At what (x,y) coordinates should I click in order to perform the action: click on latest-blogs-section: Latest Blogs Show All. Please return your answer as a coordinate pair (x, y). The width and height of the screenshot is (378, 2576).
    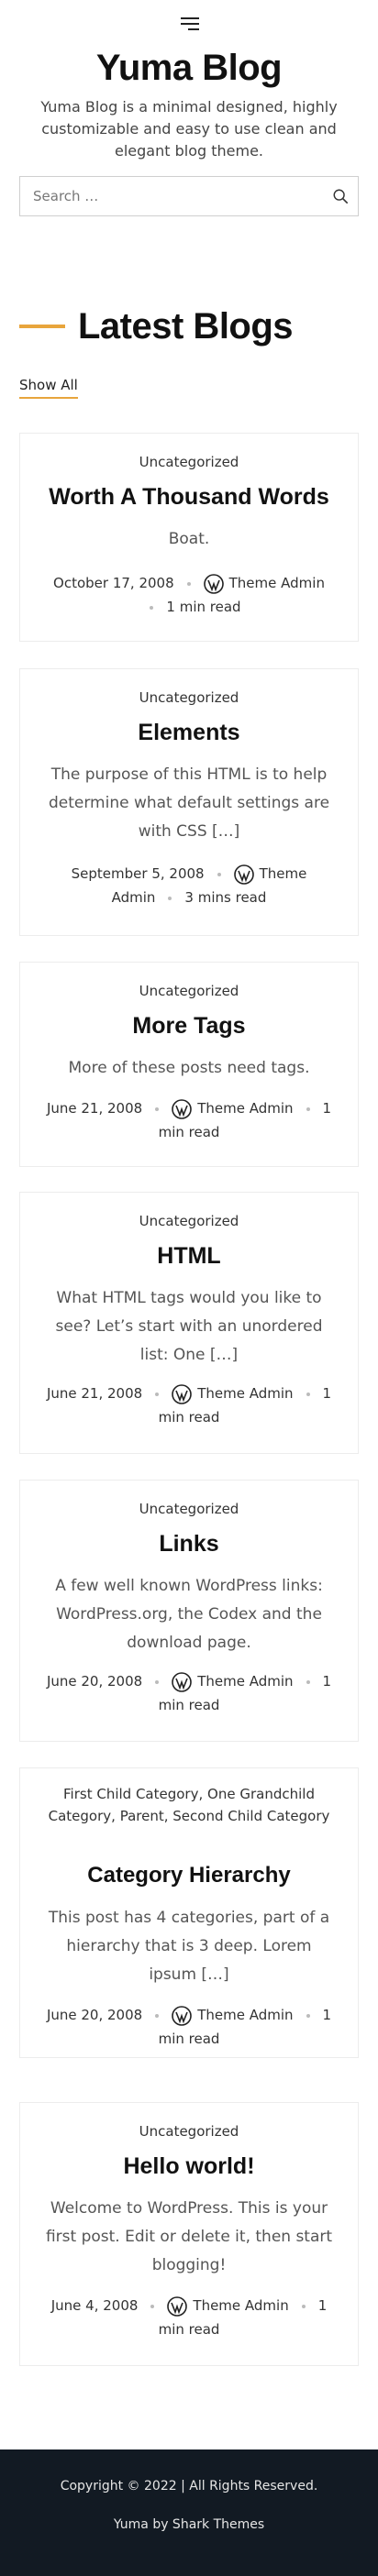
    Looking at the image, I should click on (189, 351).